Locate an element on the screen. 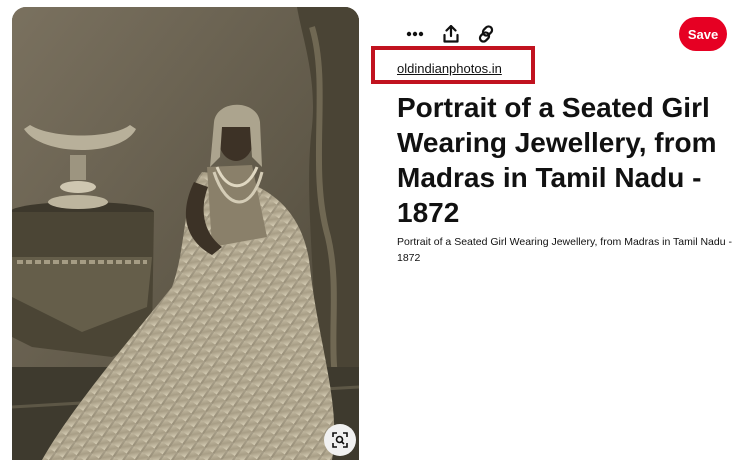  share-icon is located at coordinates (451, 34).